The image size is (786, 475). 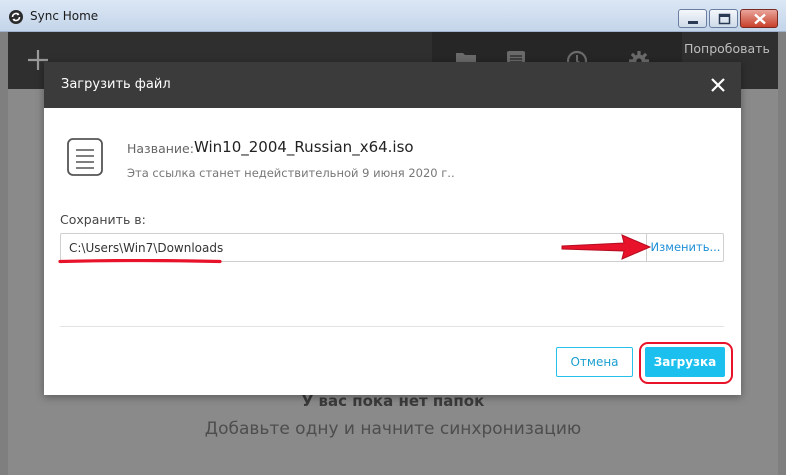 What do you see at coordinates (304, 147) in the screenshot?
I see `file-name-value: Win10_2004_Russian_x64.iso` at bounding box center [304, 147].